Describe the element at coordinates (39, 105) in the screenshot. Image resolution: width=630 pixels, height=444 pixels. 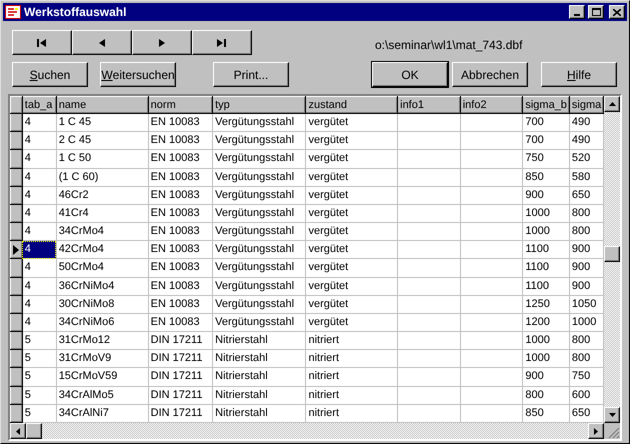
I see `column-header: tab_a` at that location.